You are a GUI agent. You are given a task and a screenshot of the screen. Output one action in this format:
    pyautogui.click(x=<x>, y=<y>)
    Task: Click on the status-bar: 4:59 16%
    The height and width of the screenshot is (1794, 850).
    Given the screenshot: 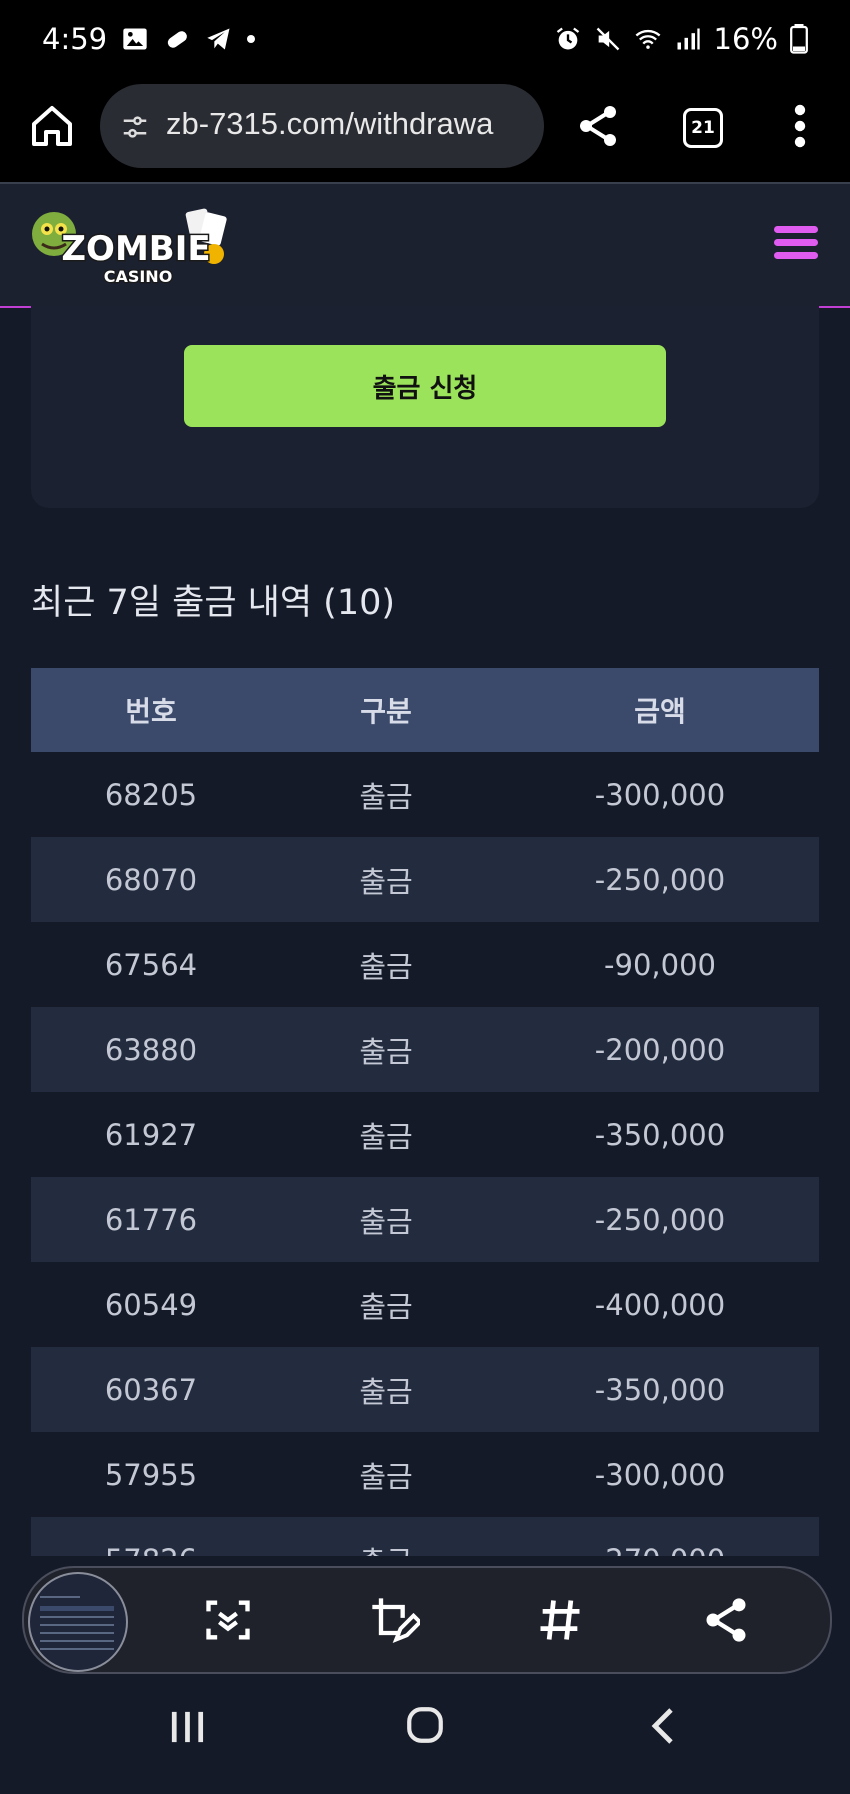 What is the action you would take?
    pyautogui.click(x=425, y=40)
    